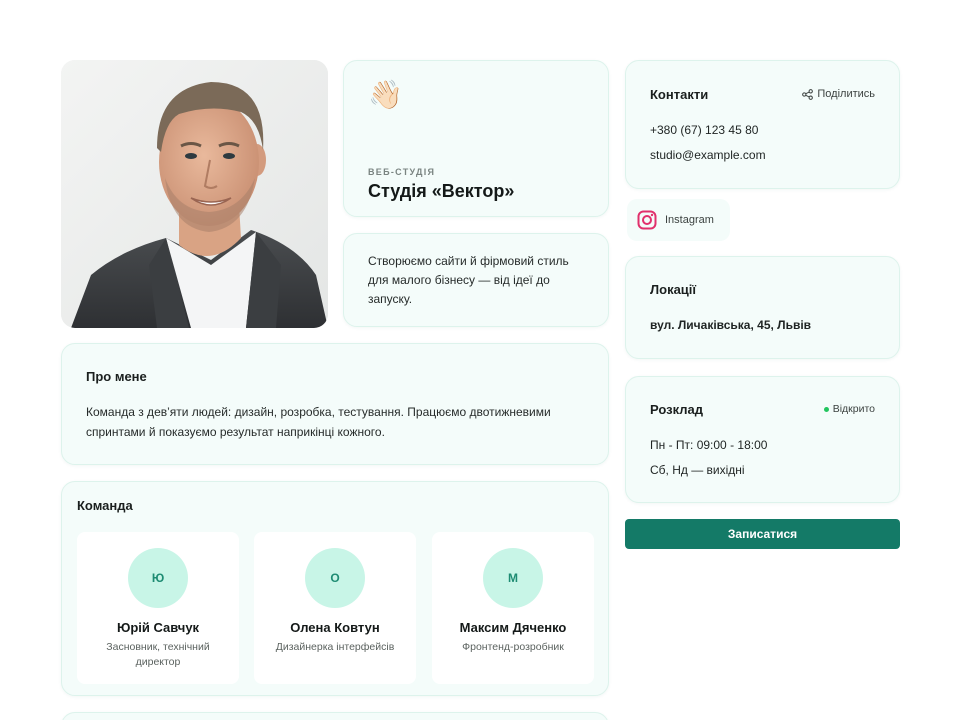  What do you see at coordinates (808, 94) in the screenshot?
I see `share-icon` at bounding box center [808, 94].